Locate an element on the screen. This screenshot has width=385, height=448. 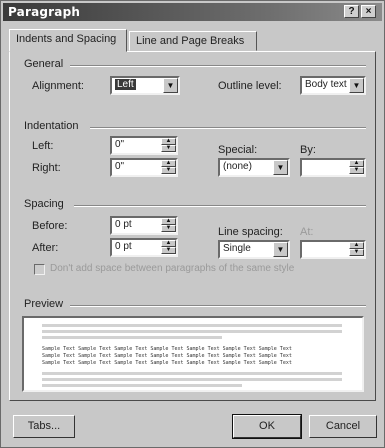
spacing-heading: Spacing is located at coordinates (44, 204).